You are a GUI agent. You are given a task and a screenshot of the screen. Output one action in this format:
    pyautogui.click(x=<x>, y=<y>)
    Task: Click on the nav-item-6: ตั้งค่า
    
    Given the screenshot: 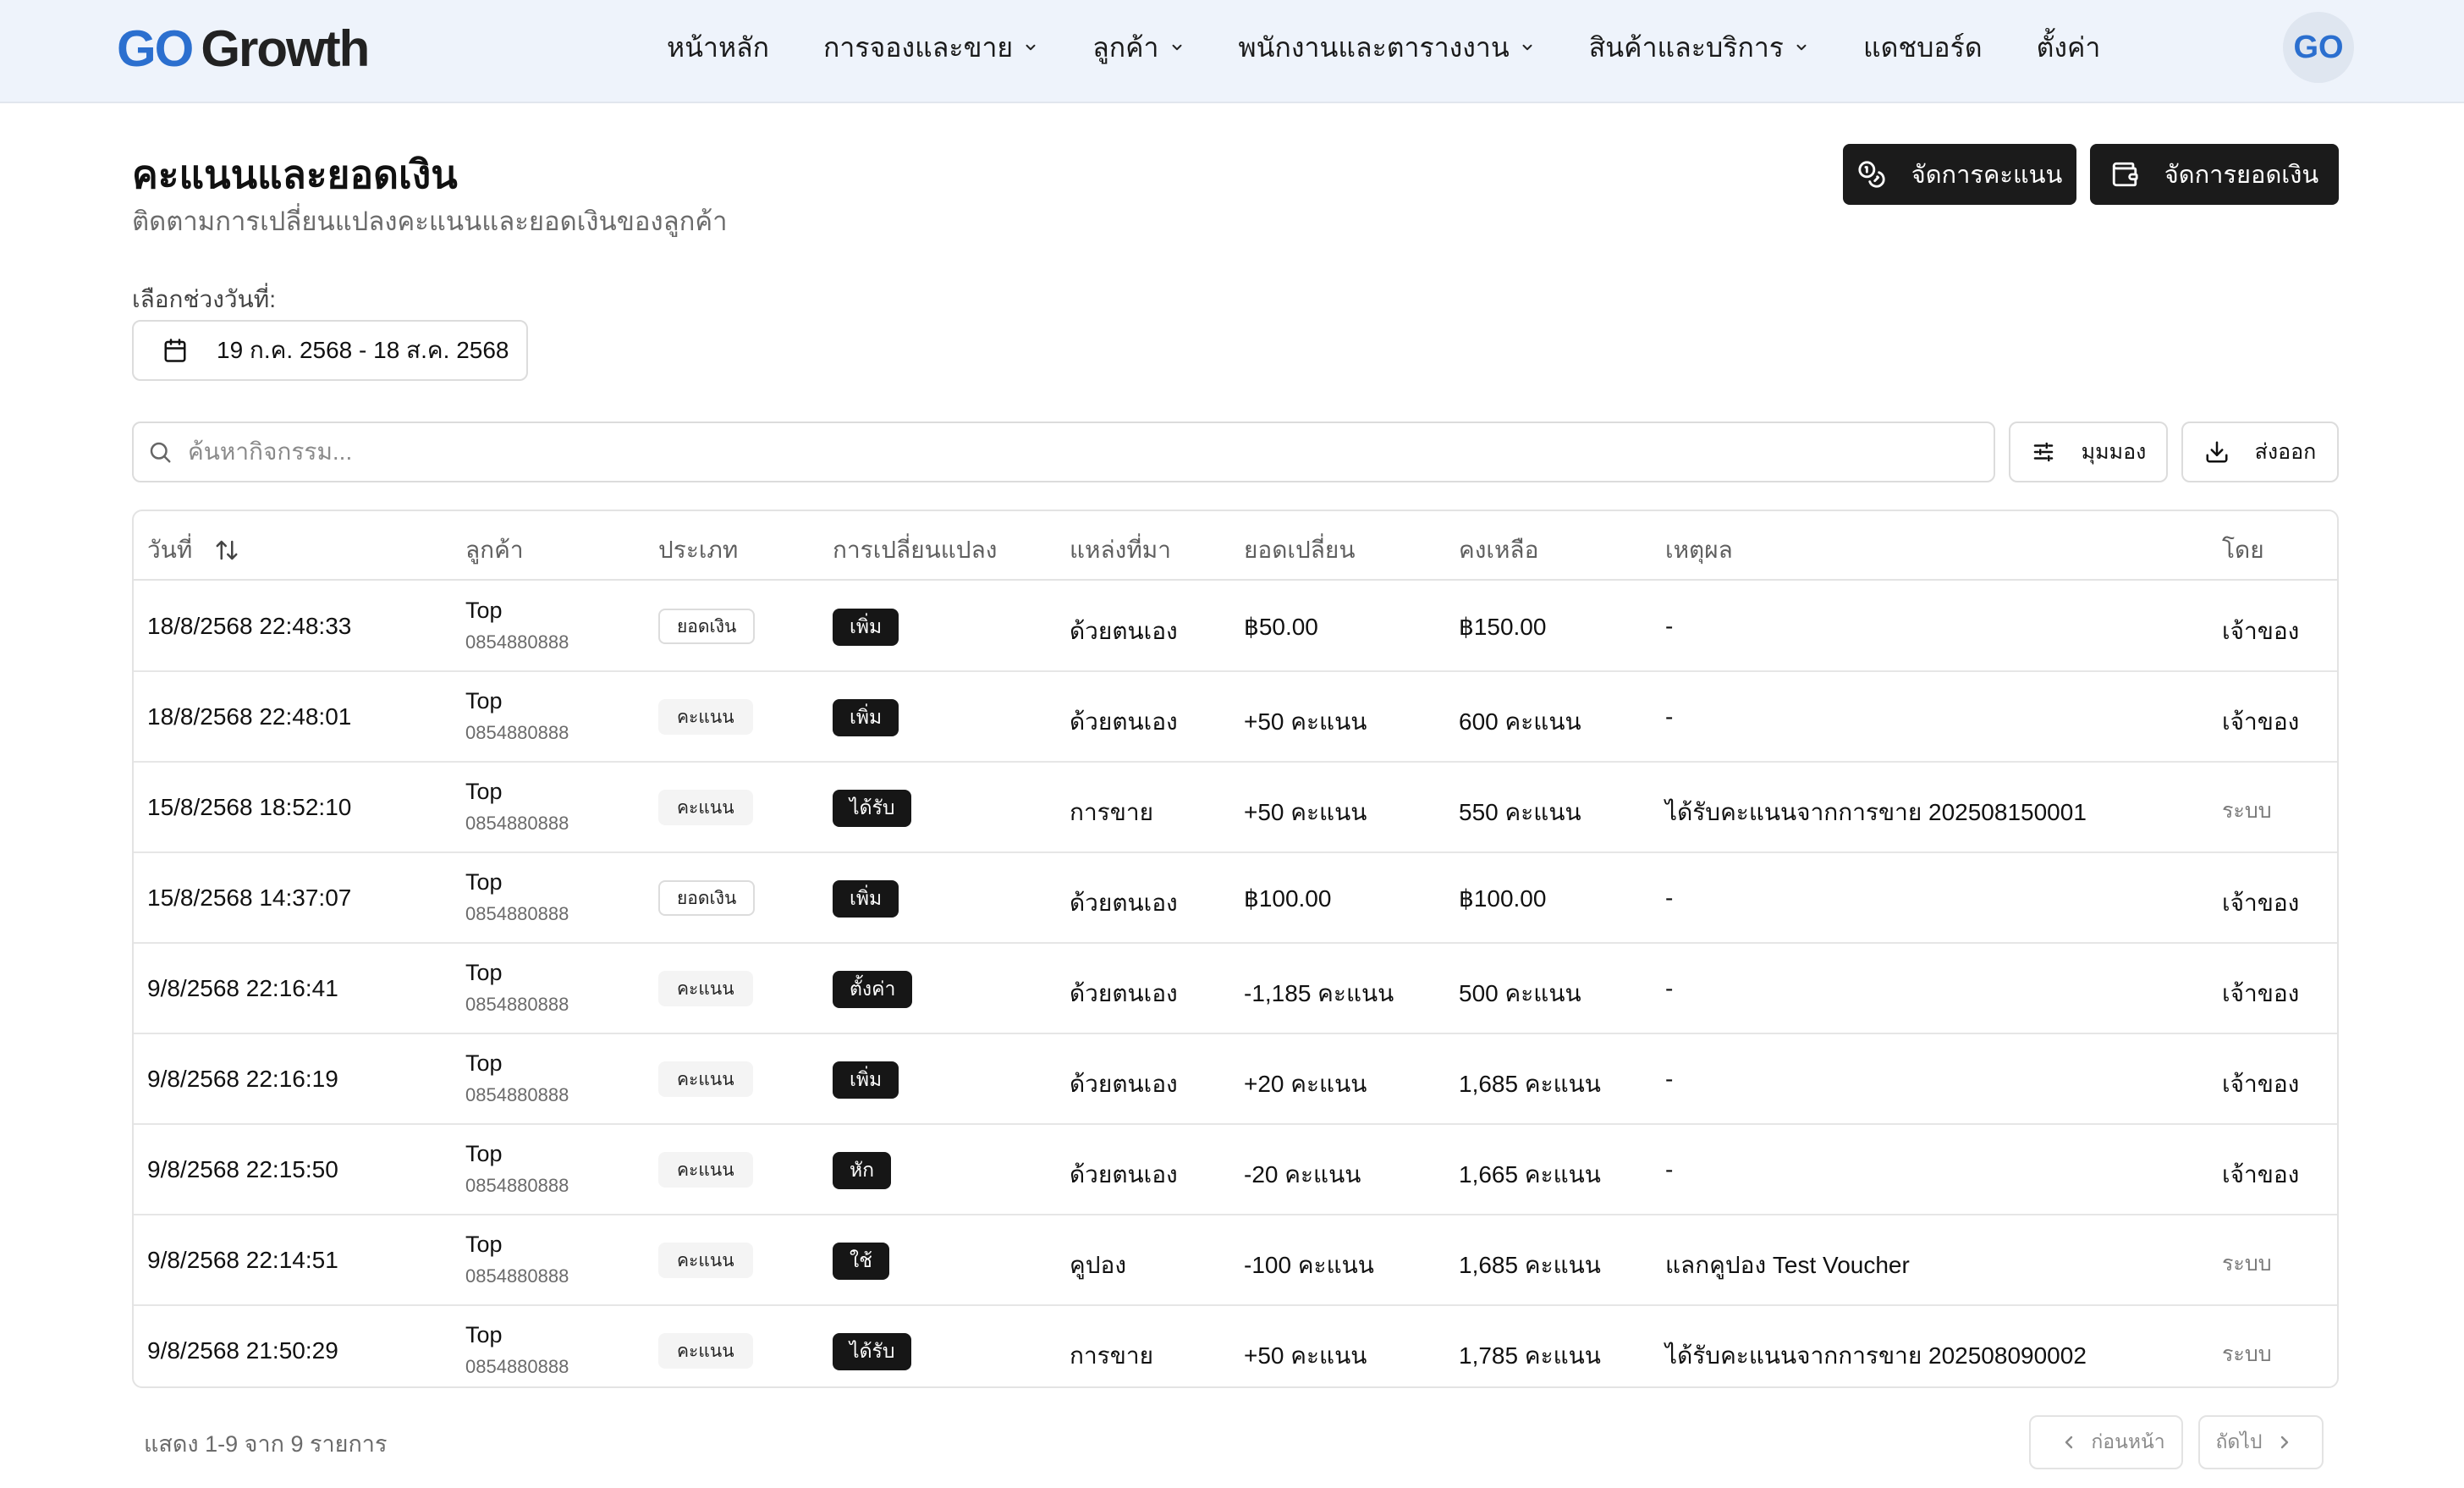 What is the action you would take?
    pyautogui.click(x=2069, y=47)
    